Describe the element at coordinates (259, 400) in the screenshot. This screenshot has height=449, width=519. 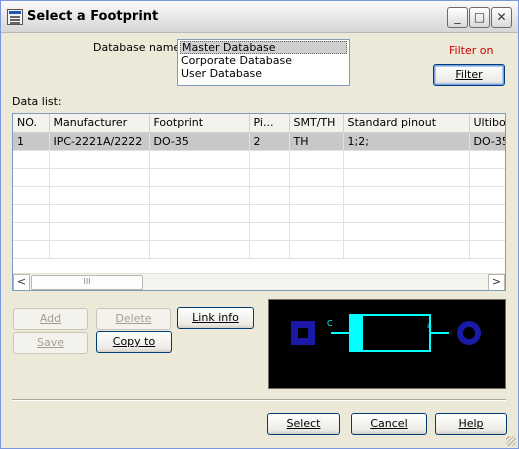
I see `bottom-separator` at that location.